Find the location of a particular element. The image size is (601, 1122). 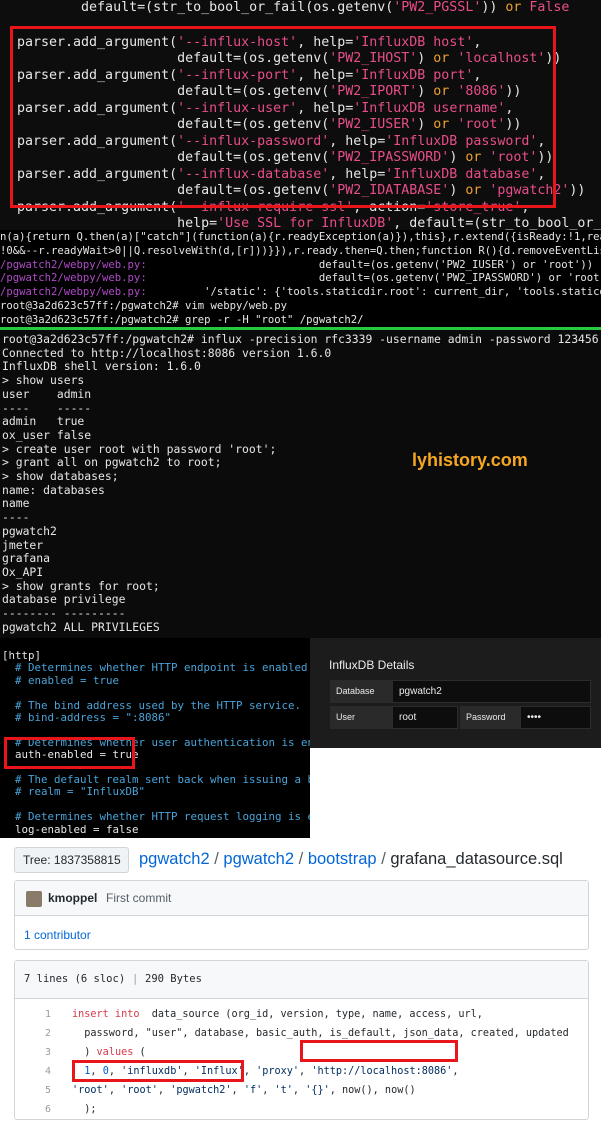

code-token: insert into is located at coordinates (106, 1014).